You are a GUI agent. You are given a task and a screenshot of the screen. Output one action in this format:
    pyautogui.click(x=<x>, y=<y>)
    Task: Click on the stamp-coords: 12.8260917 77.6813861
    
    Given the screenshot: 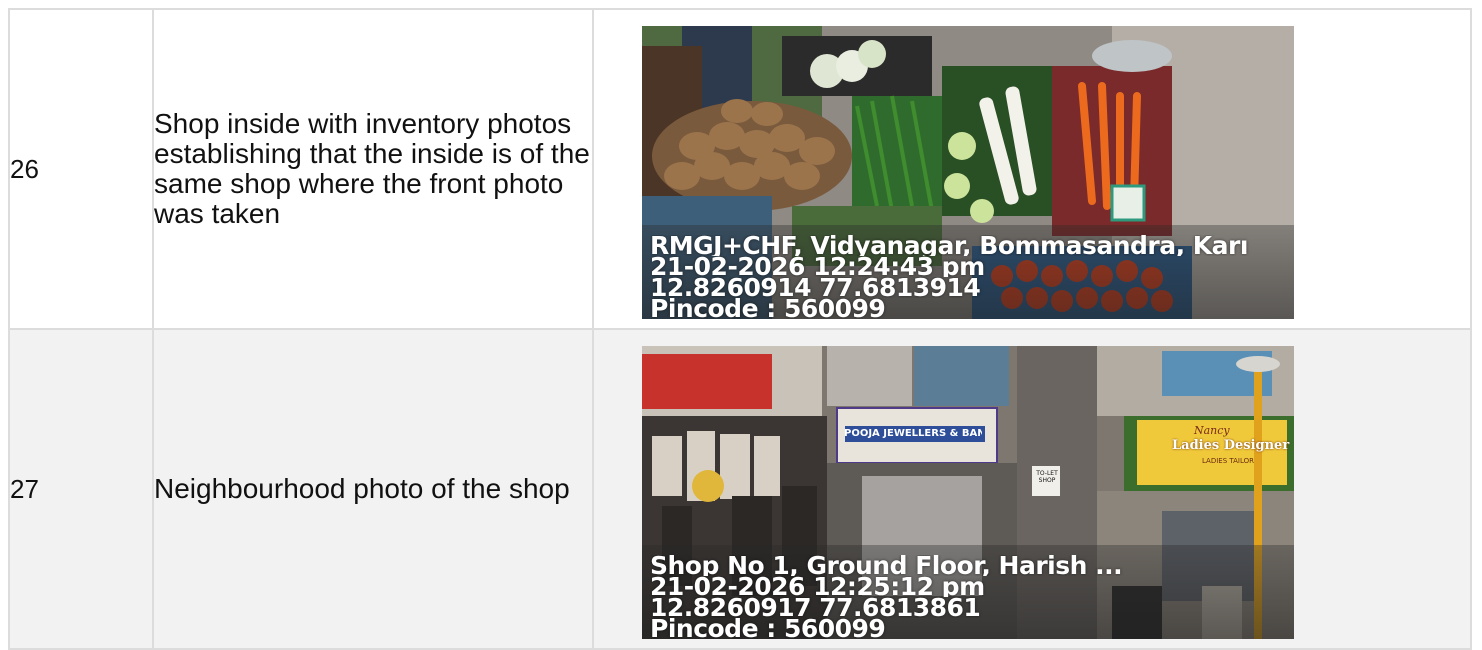 What is the action you would take?
    pyautogui.click(x=815, y=607)
    